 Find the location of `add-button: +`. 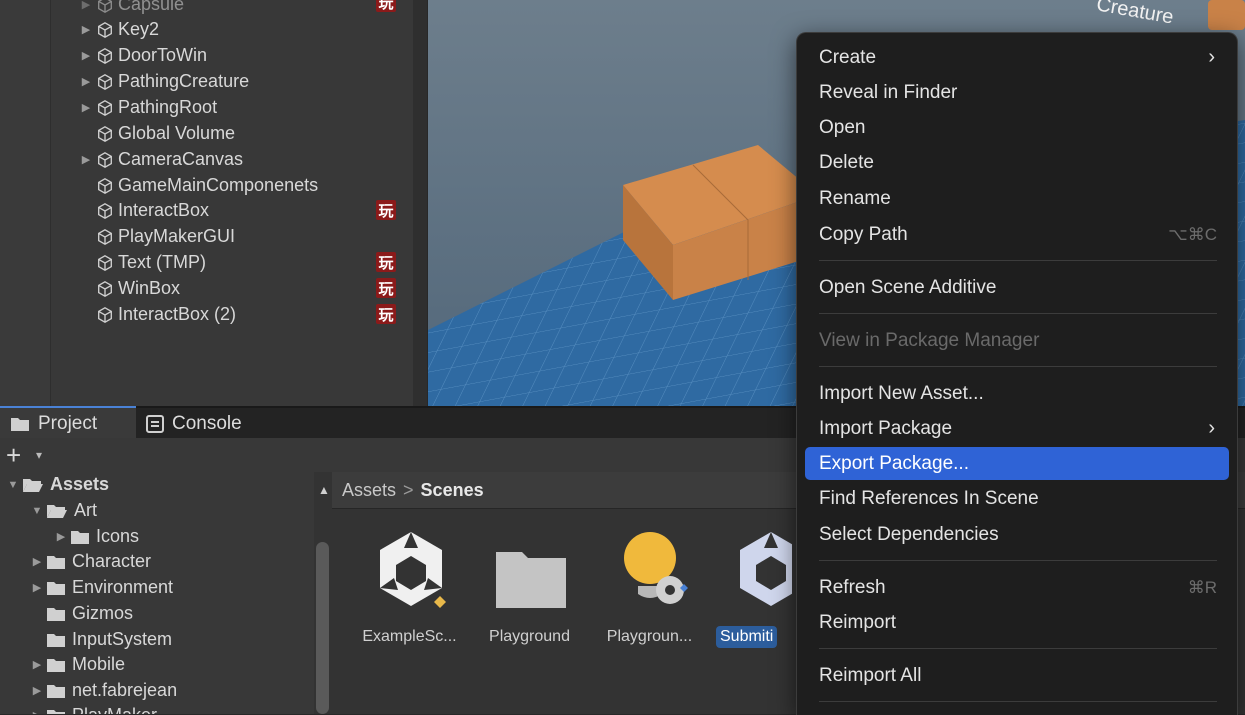

add-button: + is located at coordinates (13, 455).